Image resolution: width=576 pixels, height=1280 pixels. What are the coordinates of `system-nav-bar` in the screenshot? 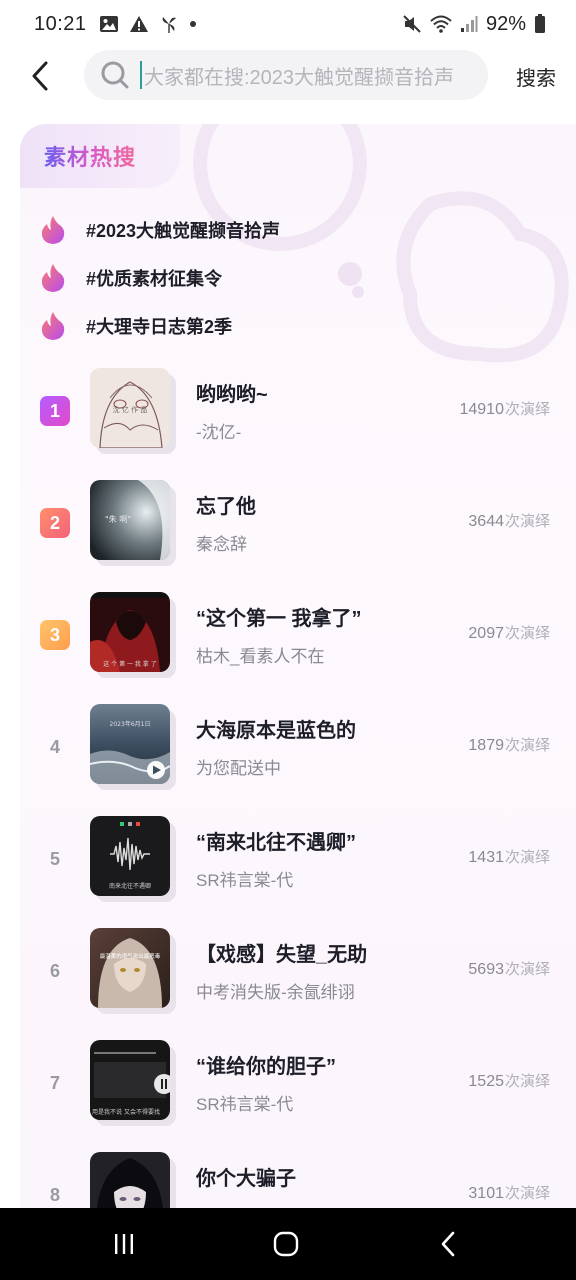 It's located at (288, 1244).